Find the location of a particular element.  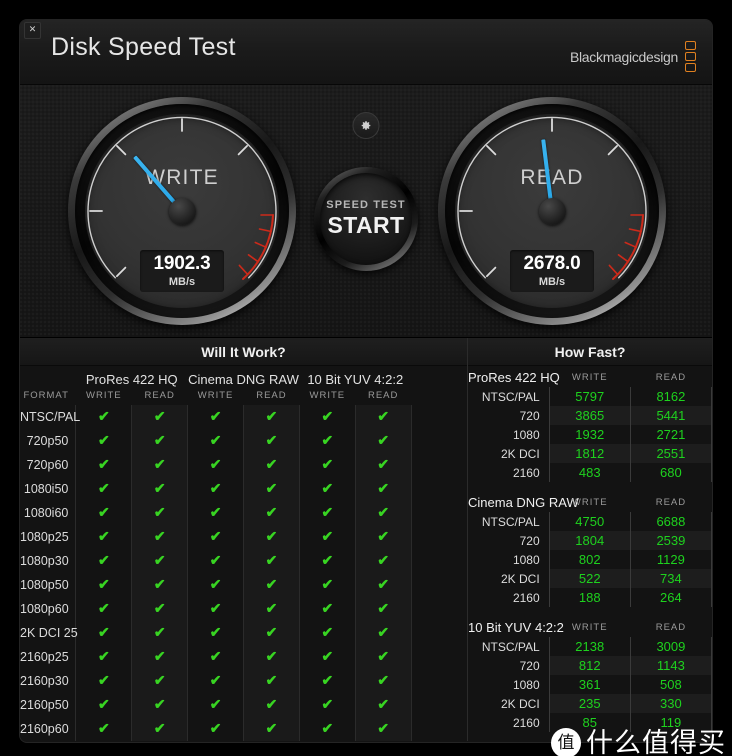

read-gauge: READ 2678.0 MB/s is located at coordinates (552, 211).